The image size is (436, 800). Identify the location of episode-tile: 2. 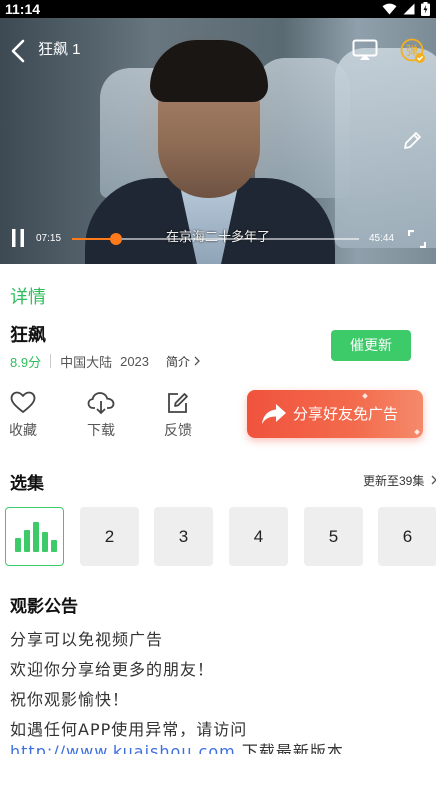
(109, 536).